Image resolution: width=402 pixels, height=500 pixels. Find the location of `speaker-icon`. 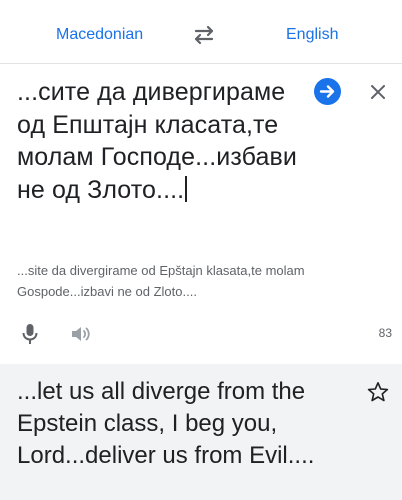

speaker-icon is located at coordinates (81, 334).